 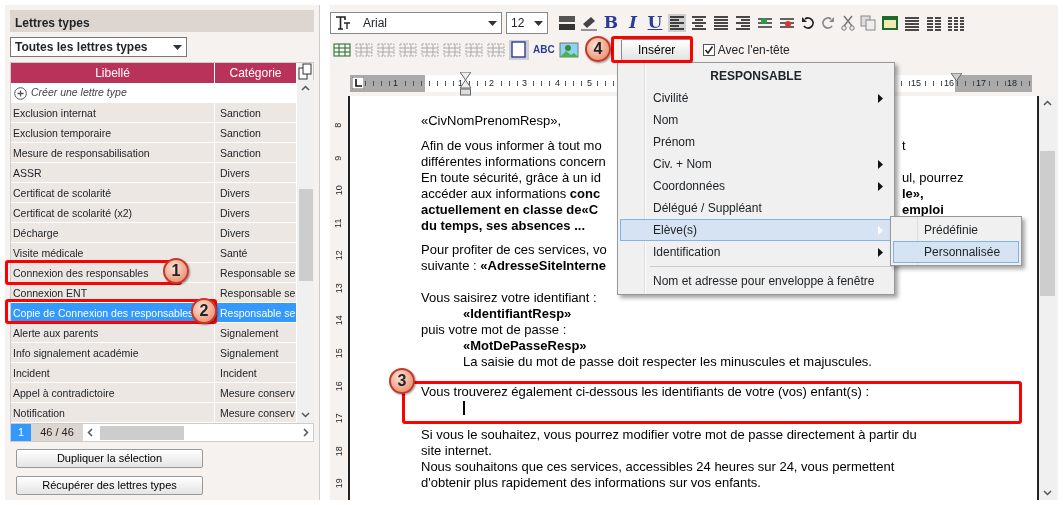 What do you see at coordinates (162, 21) in the screenshot?
I see `panel-title: Lettres types` at bounding box center [162, 21].